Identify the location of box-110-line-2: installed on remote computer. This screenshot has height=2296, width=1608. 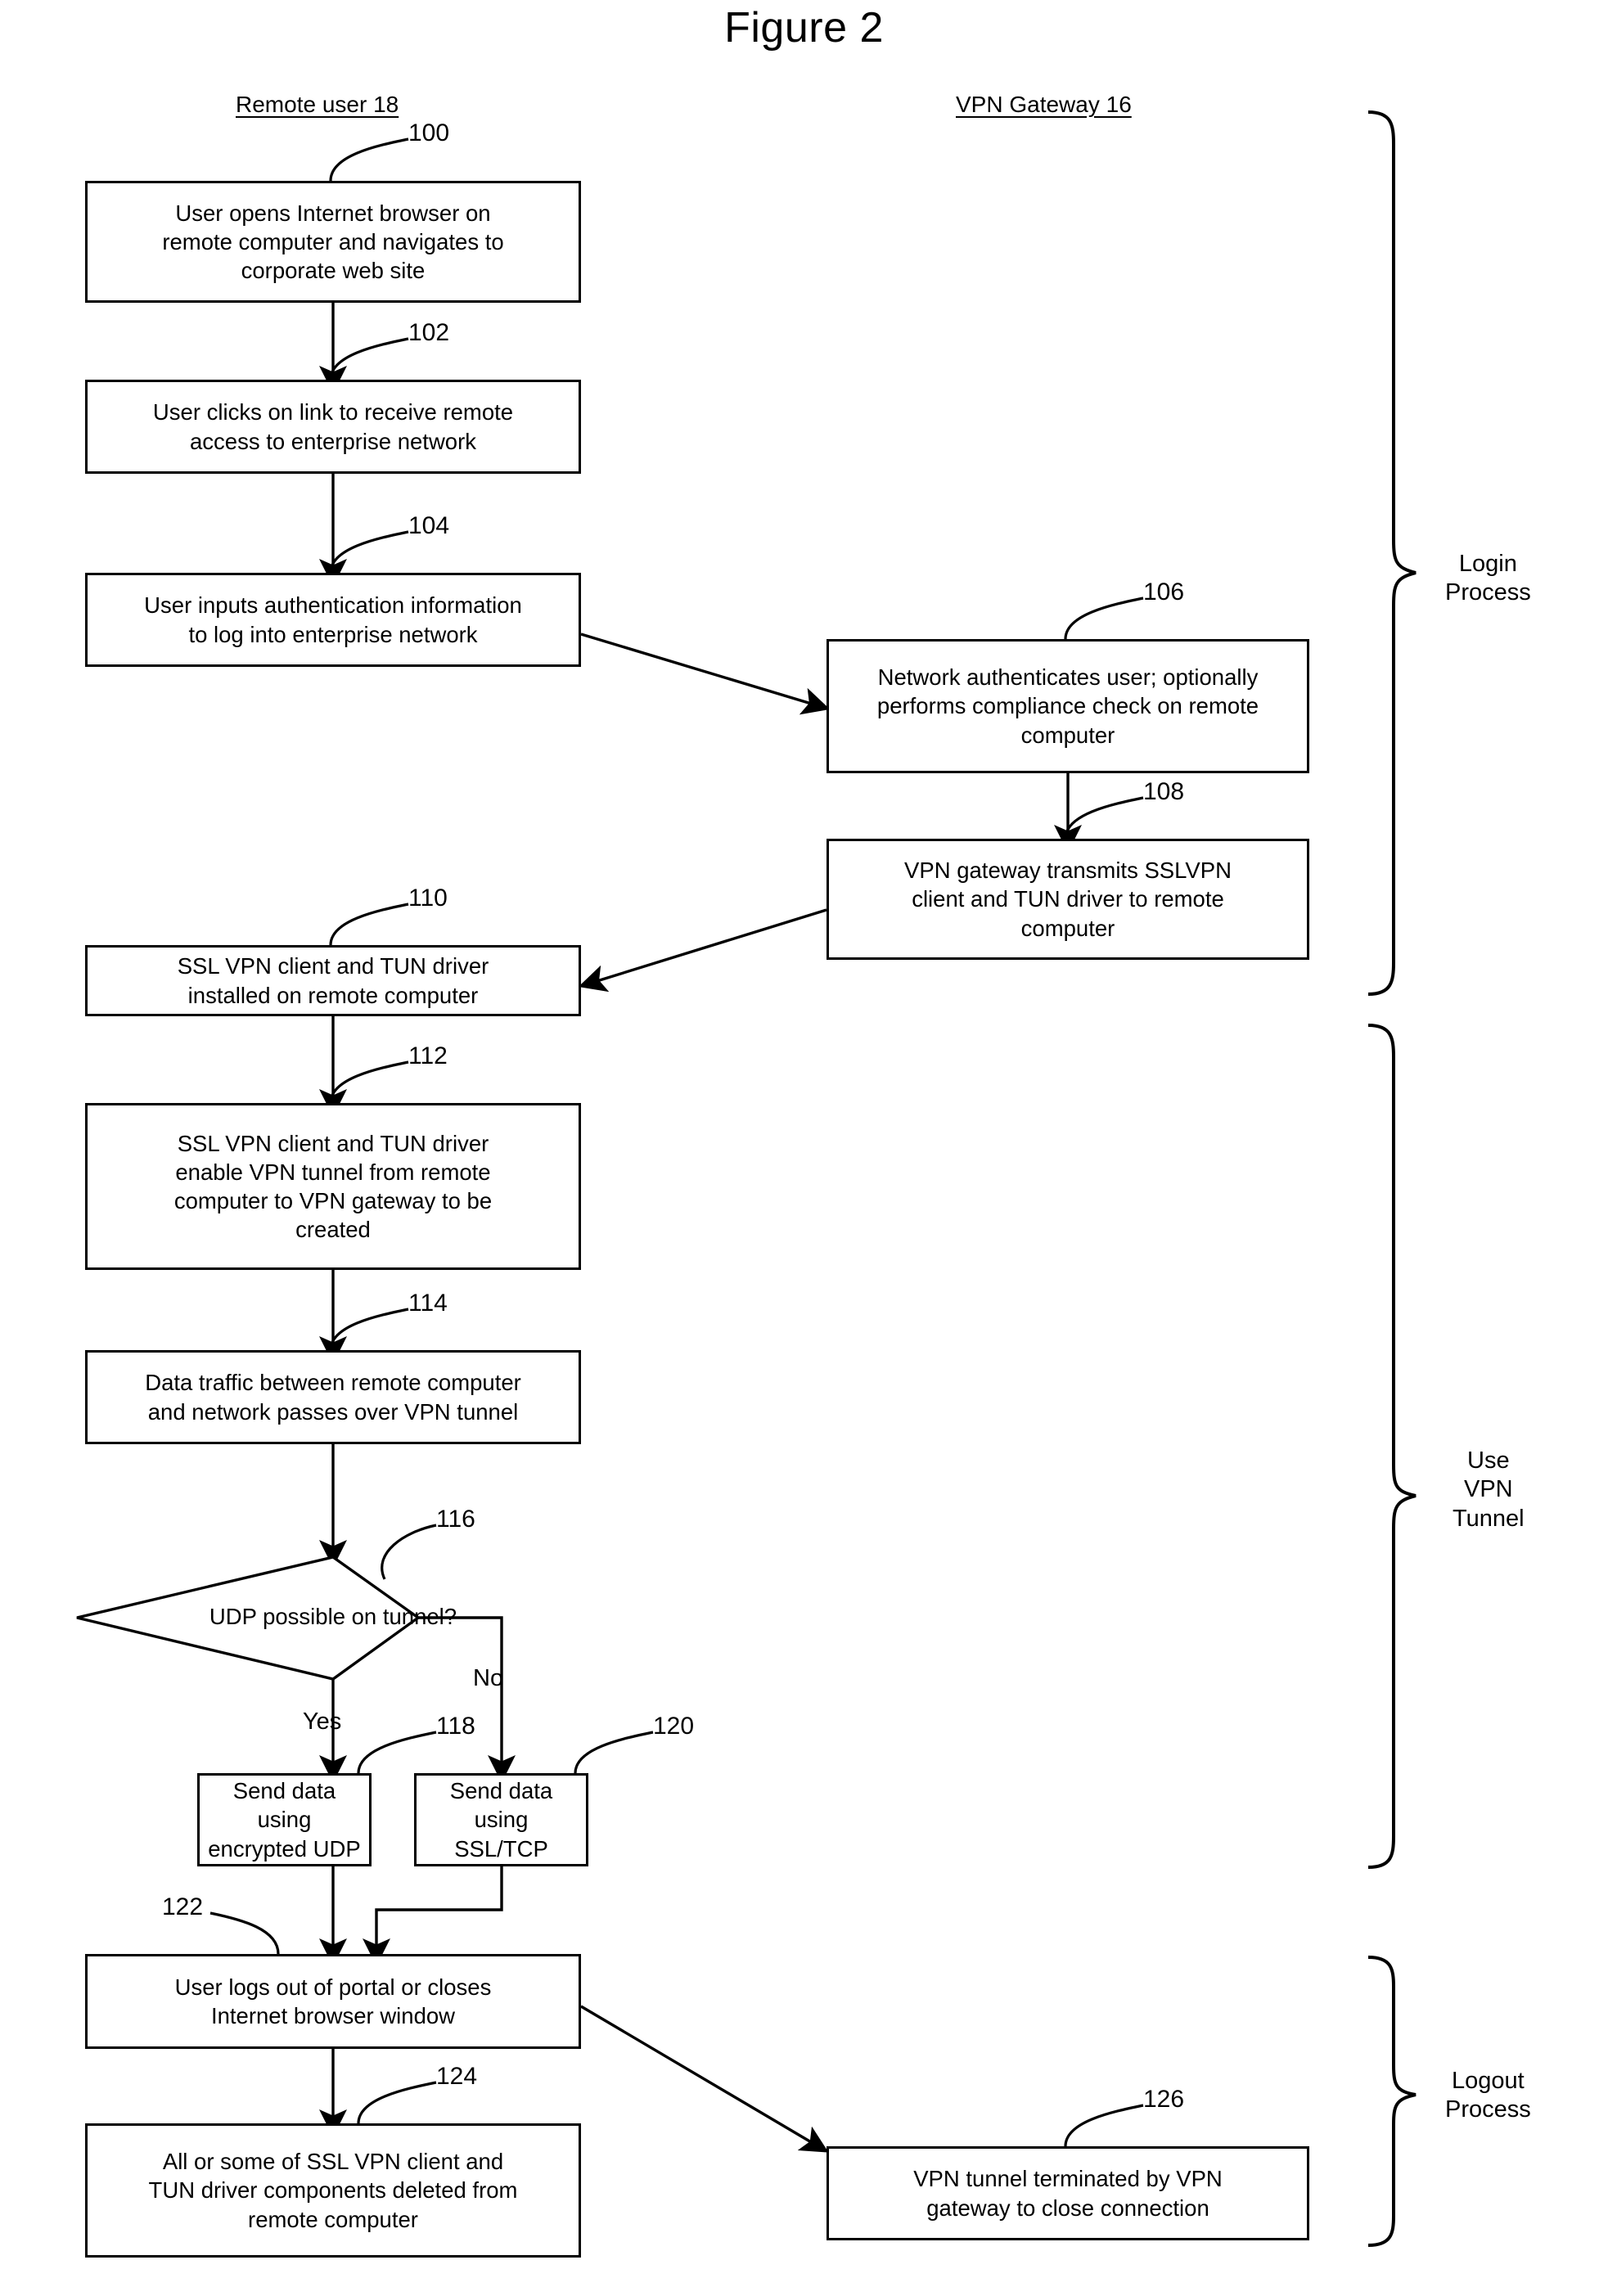
(333, 995).